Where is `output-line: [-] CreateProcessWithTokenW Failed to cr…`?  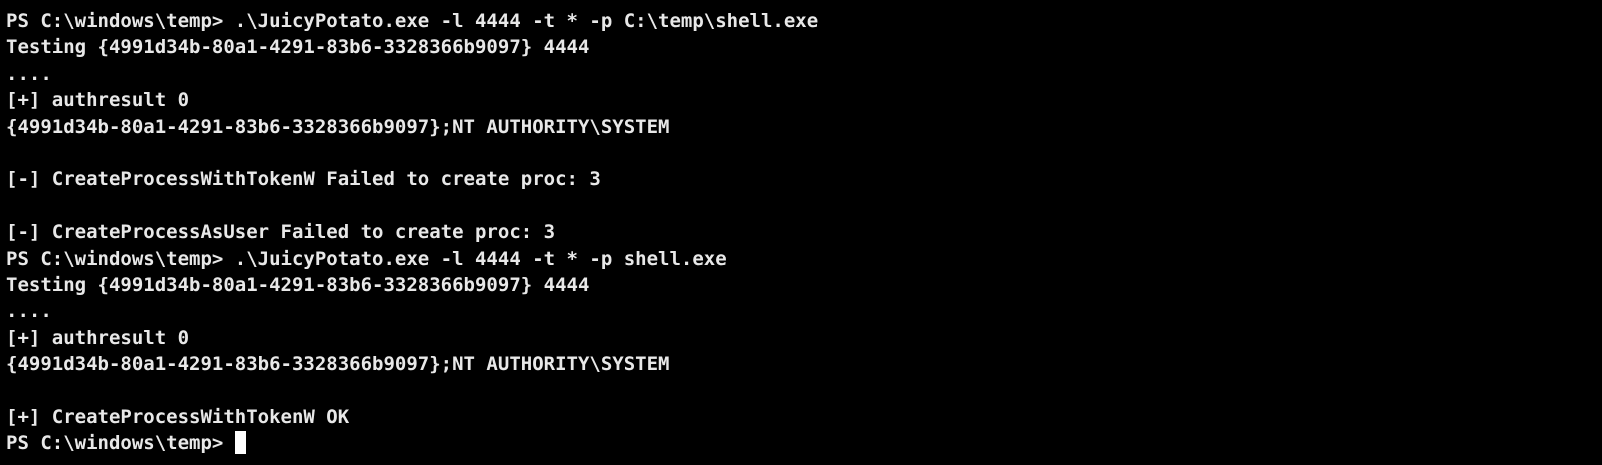
output-line: [-] CreateProcessWithTokenW Failed to cr… is located at coordinates (303, 179).